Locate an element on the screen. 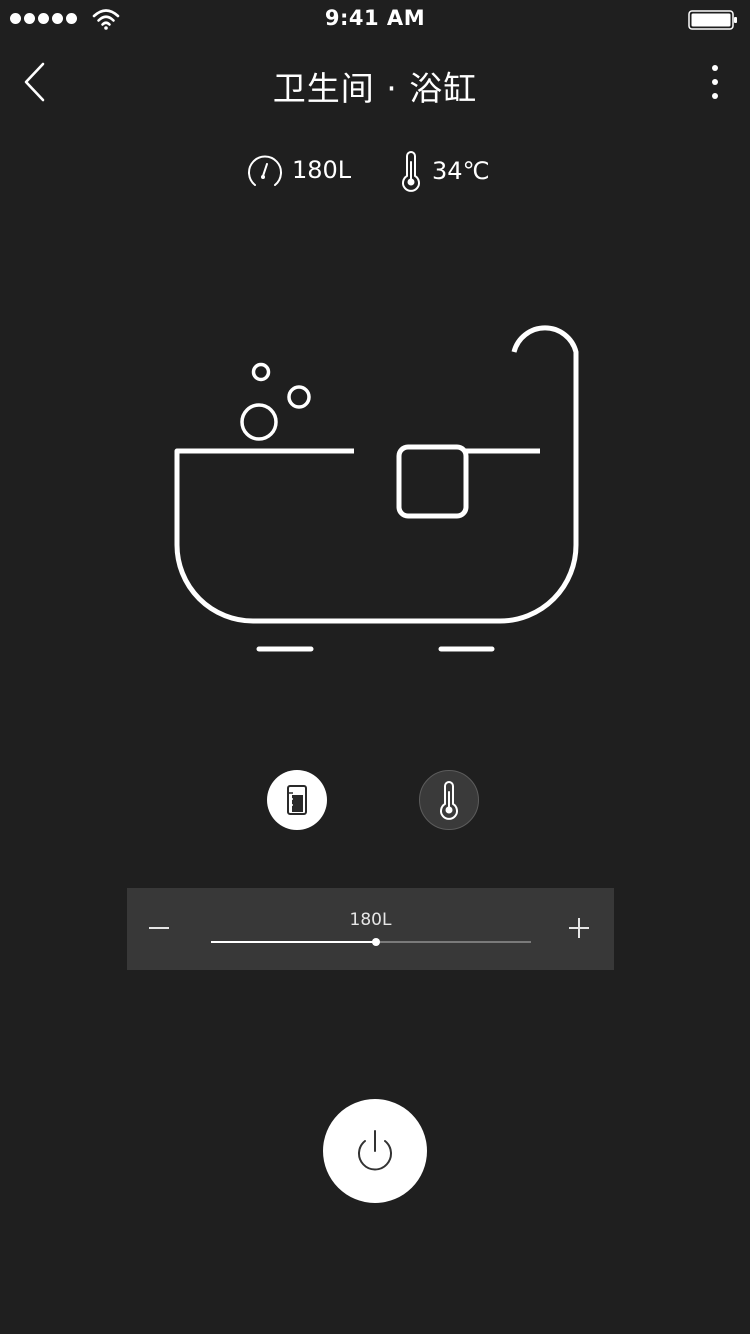 The image size is (750, 1334). increase-button is located at coordinates (578, 927).